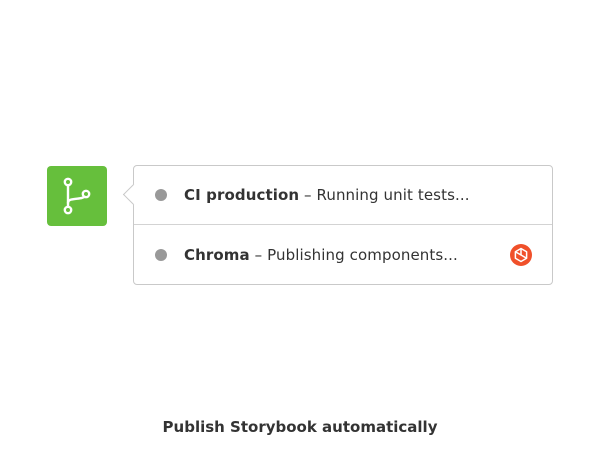 The height and width of the screenshot is (450, 600). I want to click on check-name: Chroma, so click(217, 254).